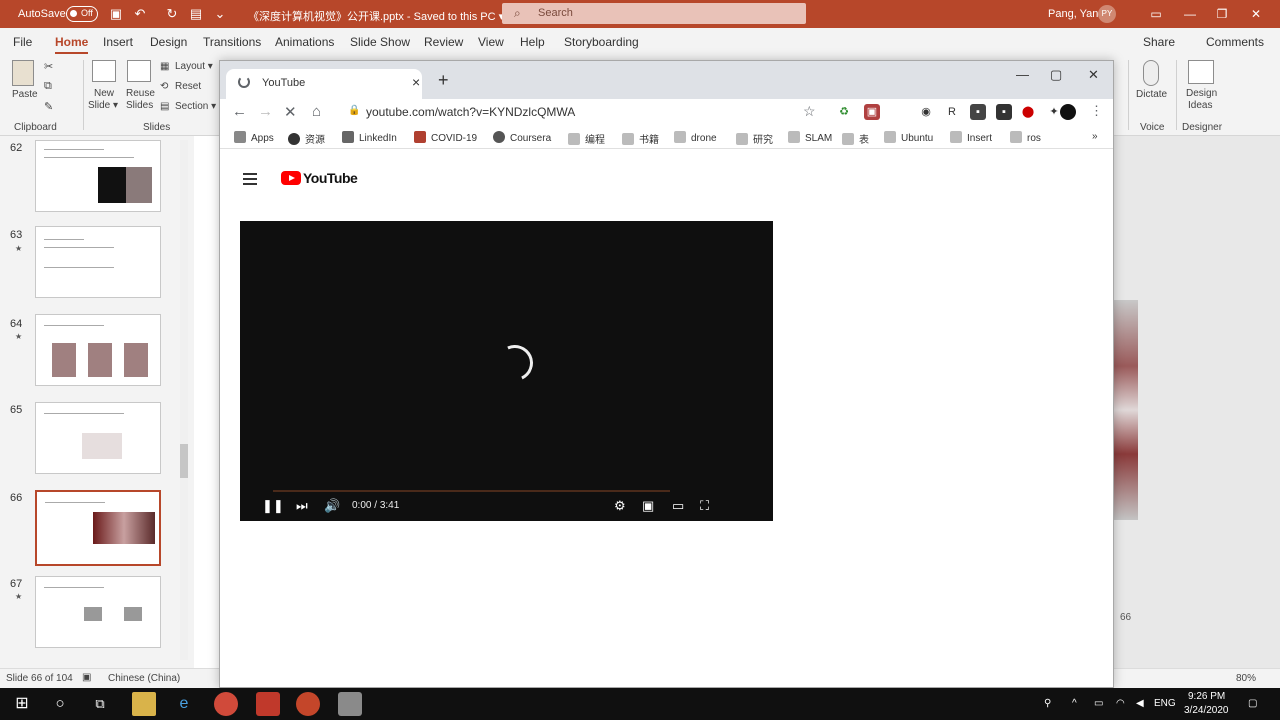 This screenshot has width=1280, height=720. I want to click on close-tab-icon: ×, so click(416, 82).